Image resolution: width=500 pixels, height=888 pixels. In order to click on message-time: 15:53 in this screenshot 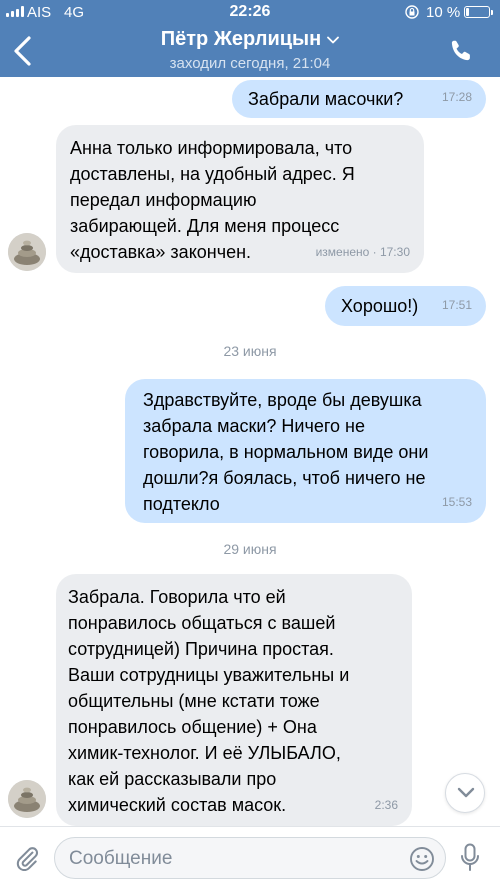, I will do `click(456, 502)`.